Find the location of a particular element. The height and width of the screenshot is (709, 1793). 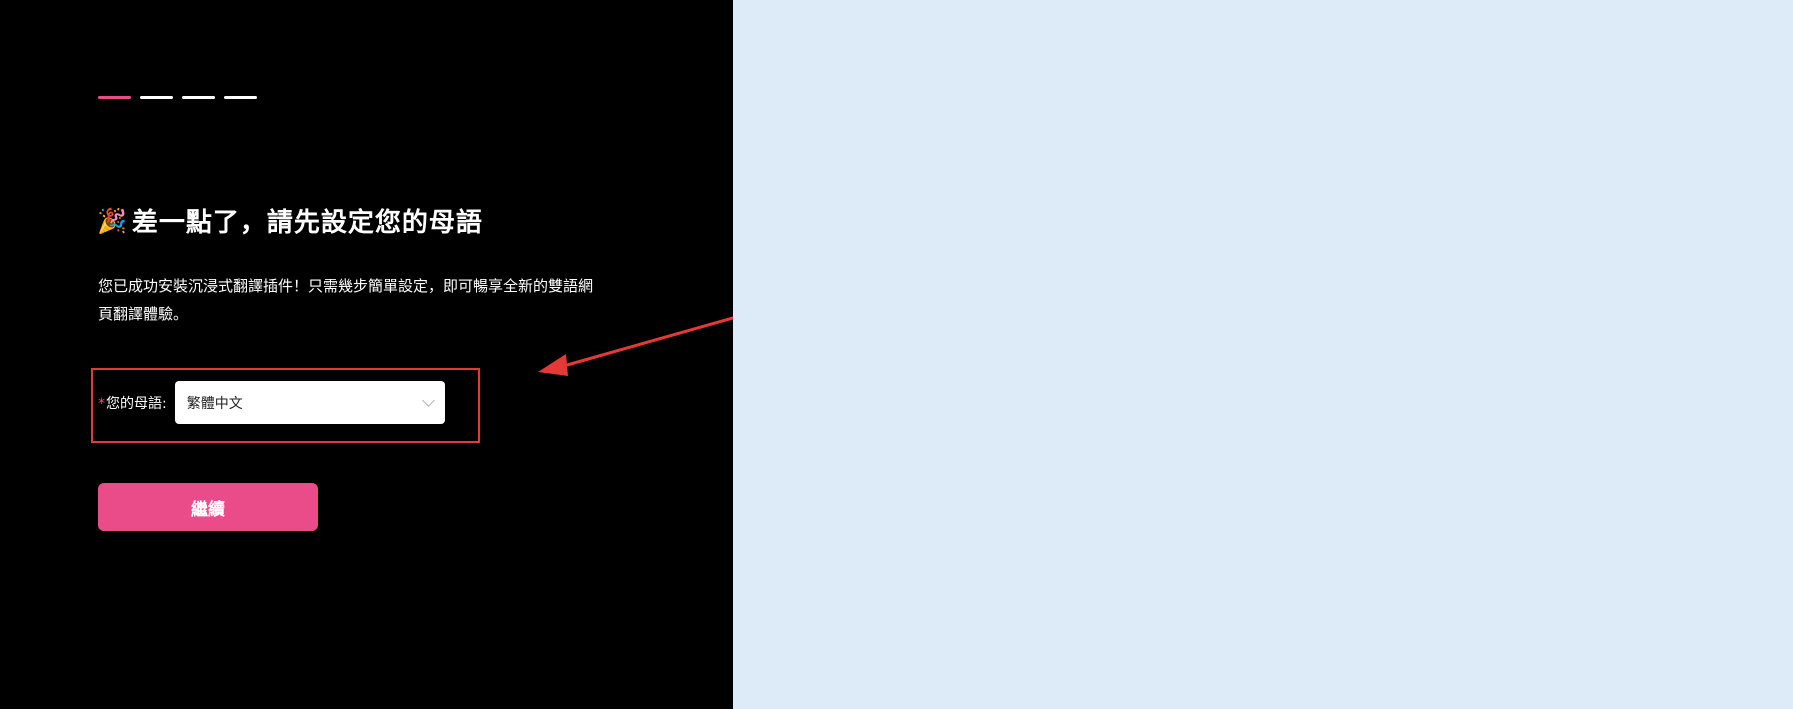

annotation-highlight-box is located at coordinates (285, 405).